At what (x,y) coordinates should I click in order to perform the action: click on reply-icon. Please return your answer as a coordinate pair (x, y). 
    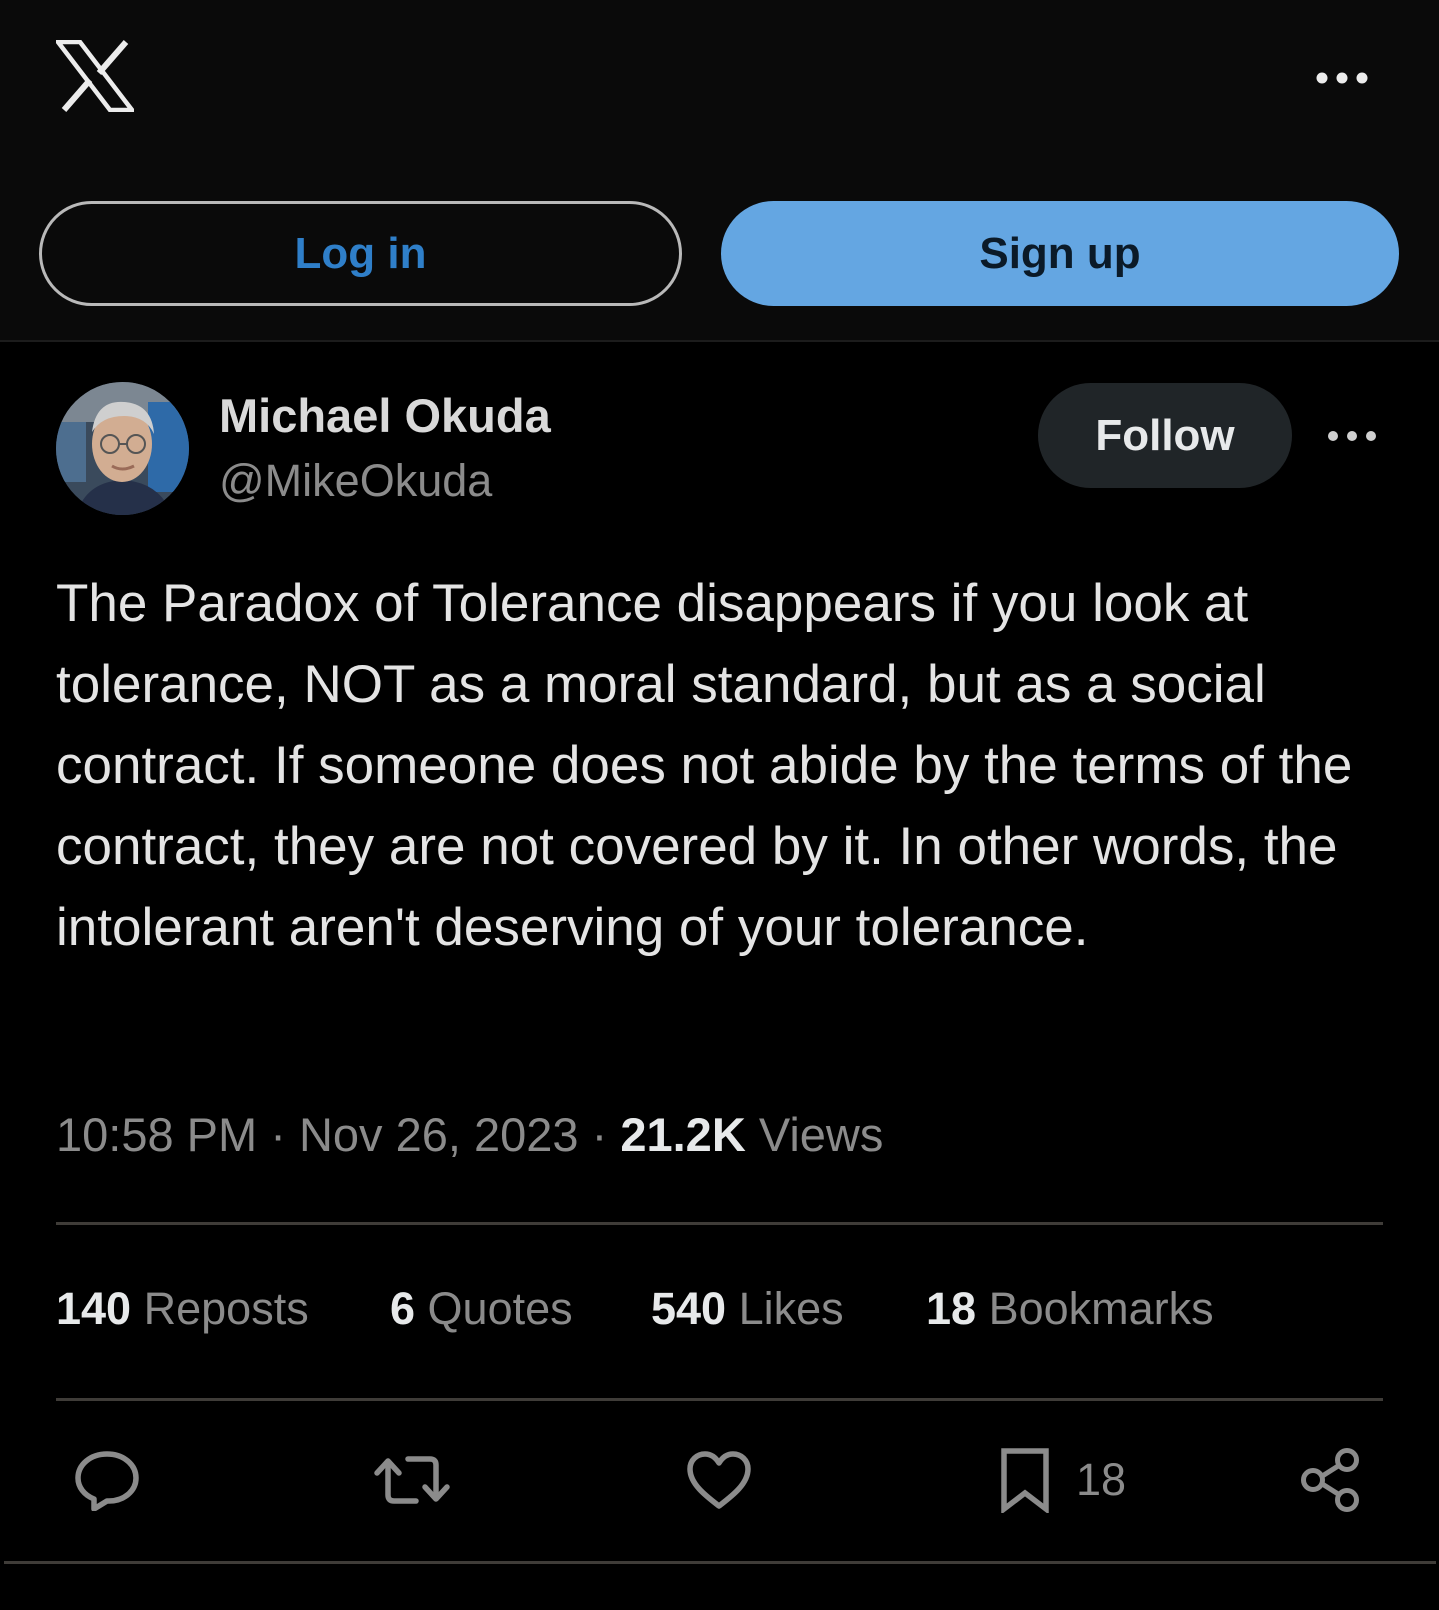
    Looking at the image, I should click on (107, 1481).